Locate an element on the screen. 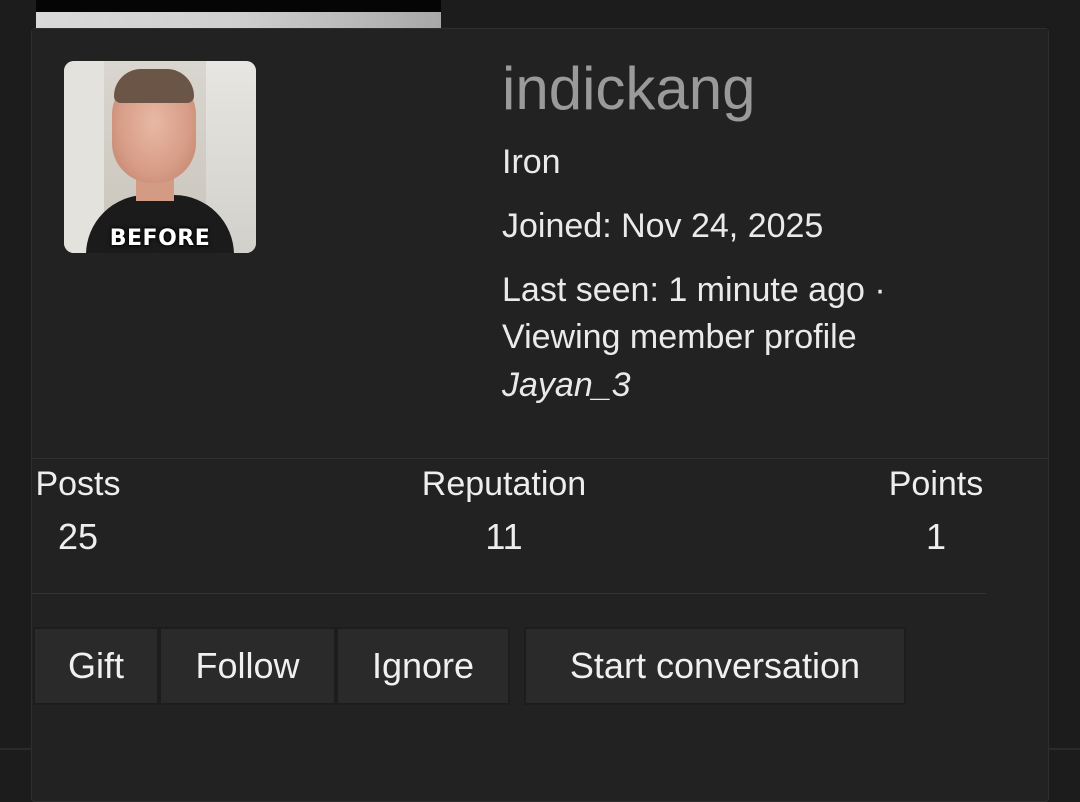  stat-reputation-value: 11 is located at coordinates (504, 536).